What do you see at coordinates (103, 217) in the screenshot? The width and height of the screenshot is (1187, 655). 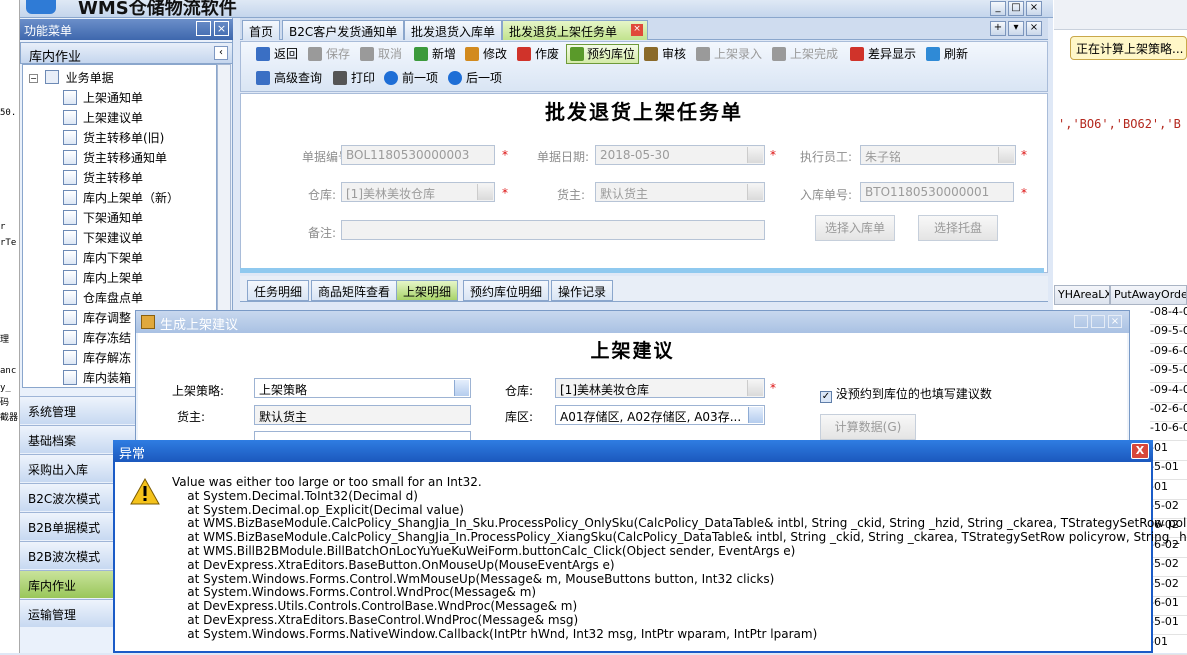 I see `tree-item: 下架通知单` at bounding box center [103, 217].